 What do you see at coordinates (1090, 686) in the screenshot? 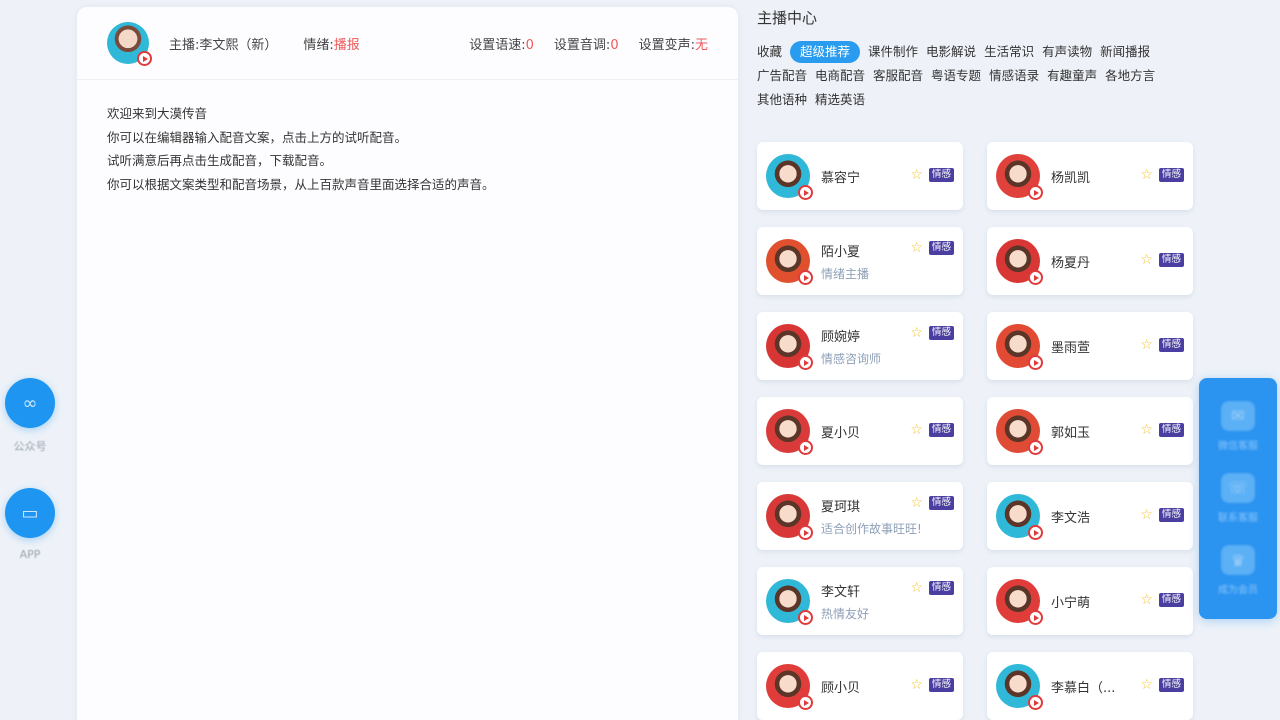
I see `voice-card: 李慕白（... ☆ 情感` at bounding box center [1090, 686].